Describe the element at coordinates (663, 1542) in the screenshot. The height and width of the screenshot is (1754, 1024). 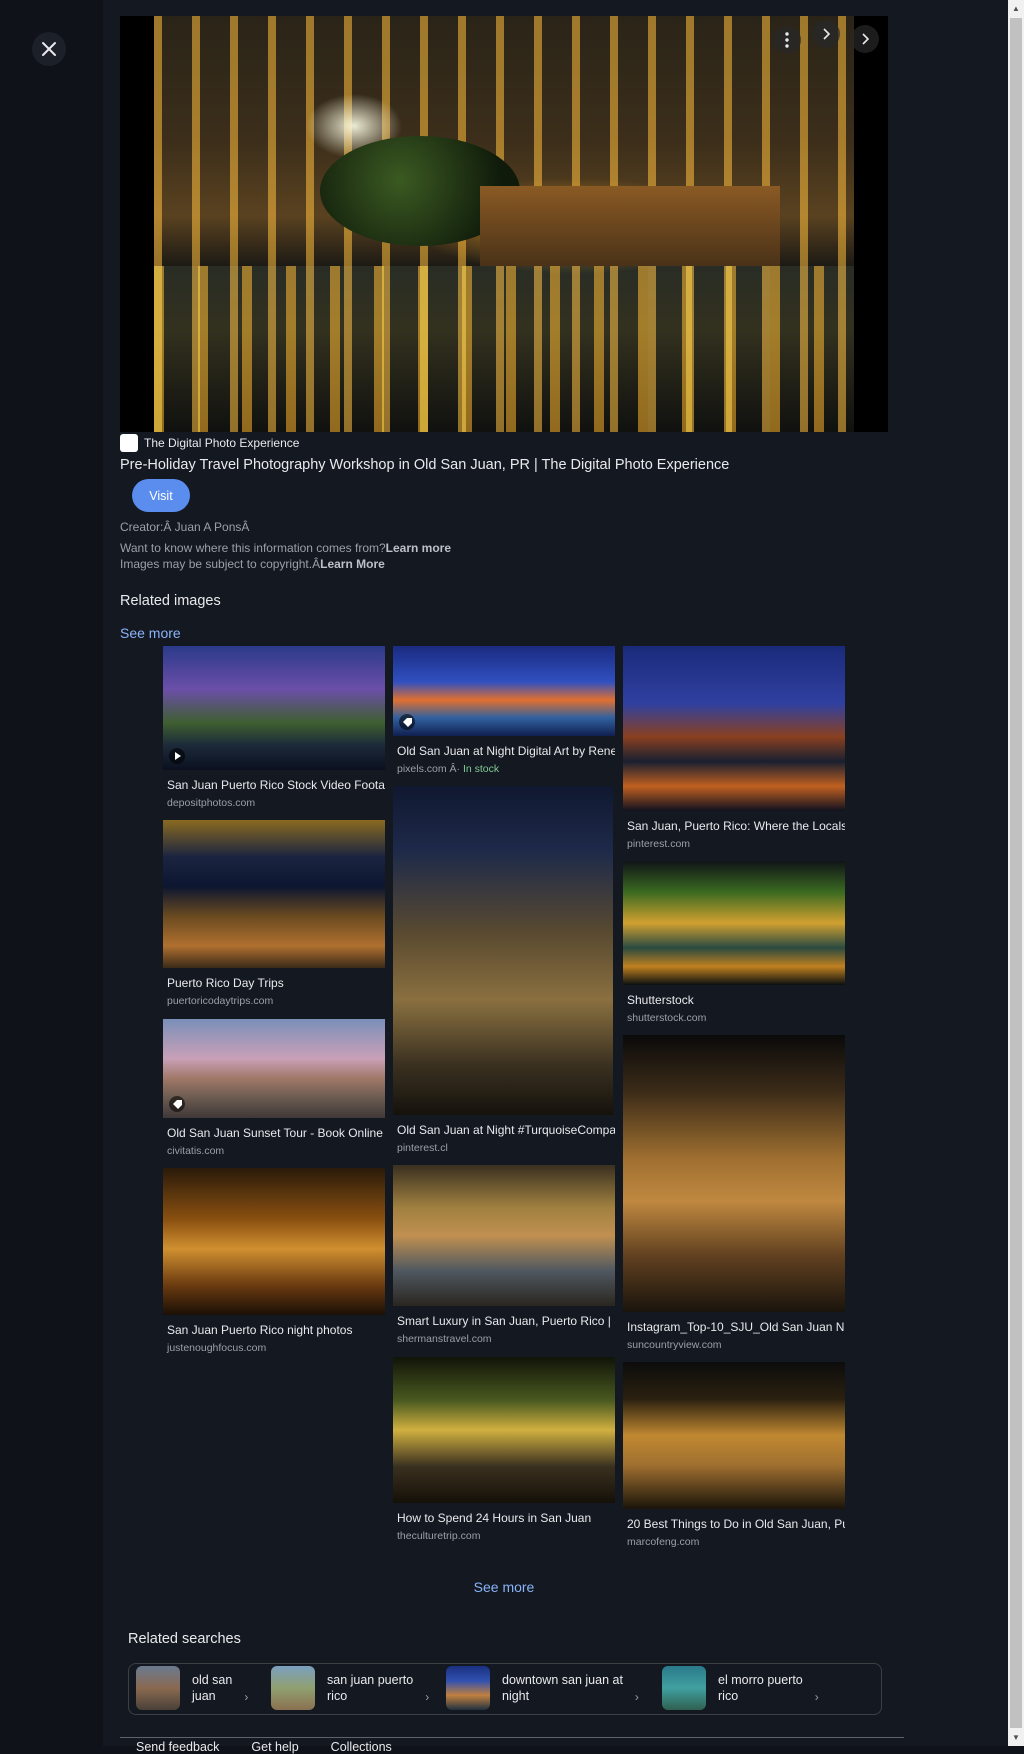
I see `related-source: marcofeng.com` at that location.